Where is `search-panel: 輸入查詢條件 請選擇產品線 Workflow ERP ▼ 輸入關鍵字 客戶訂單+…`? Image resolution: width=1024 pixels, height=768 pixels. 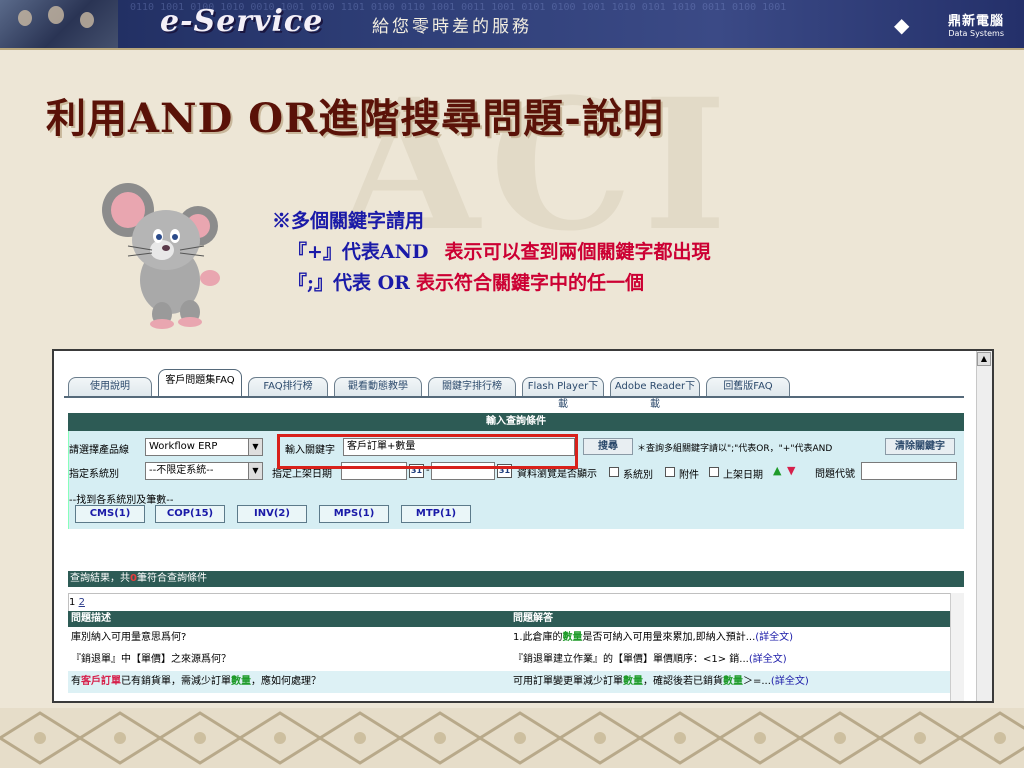
search-panel: 輸入查詢條件 請選擇產品線 Workflow ERP ▼ 輸入關鍵字 客戶訂單+… is located at coordinates (516, 471).